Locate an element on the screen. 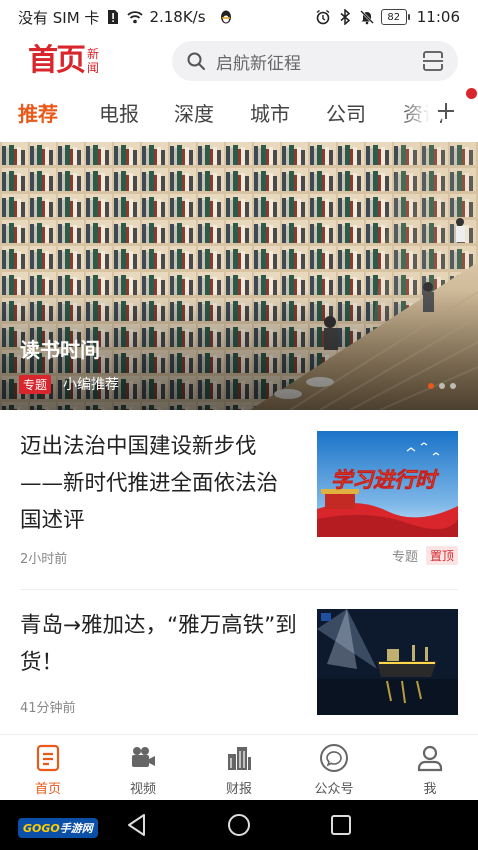  buildings-icon is located at coordinates (239, 758).